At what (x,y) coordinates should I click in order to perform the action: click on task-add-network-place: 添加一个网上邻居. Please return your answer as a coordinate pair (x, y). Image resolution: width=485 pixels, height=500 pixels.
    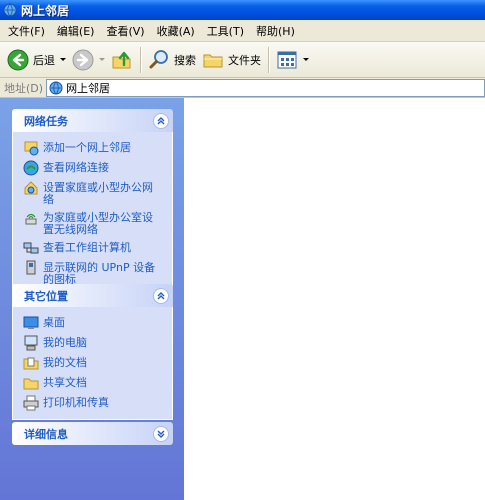
    Looking at the image, I should click on (97, 148).